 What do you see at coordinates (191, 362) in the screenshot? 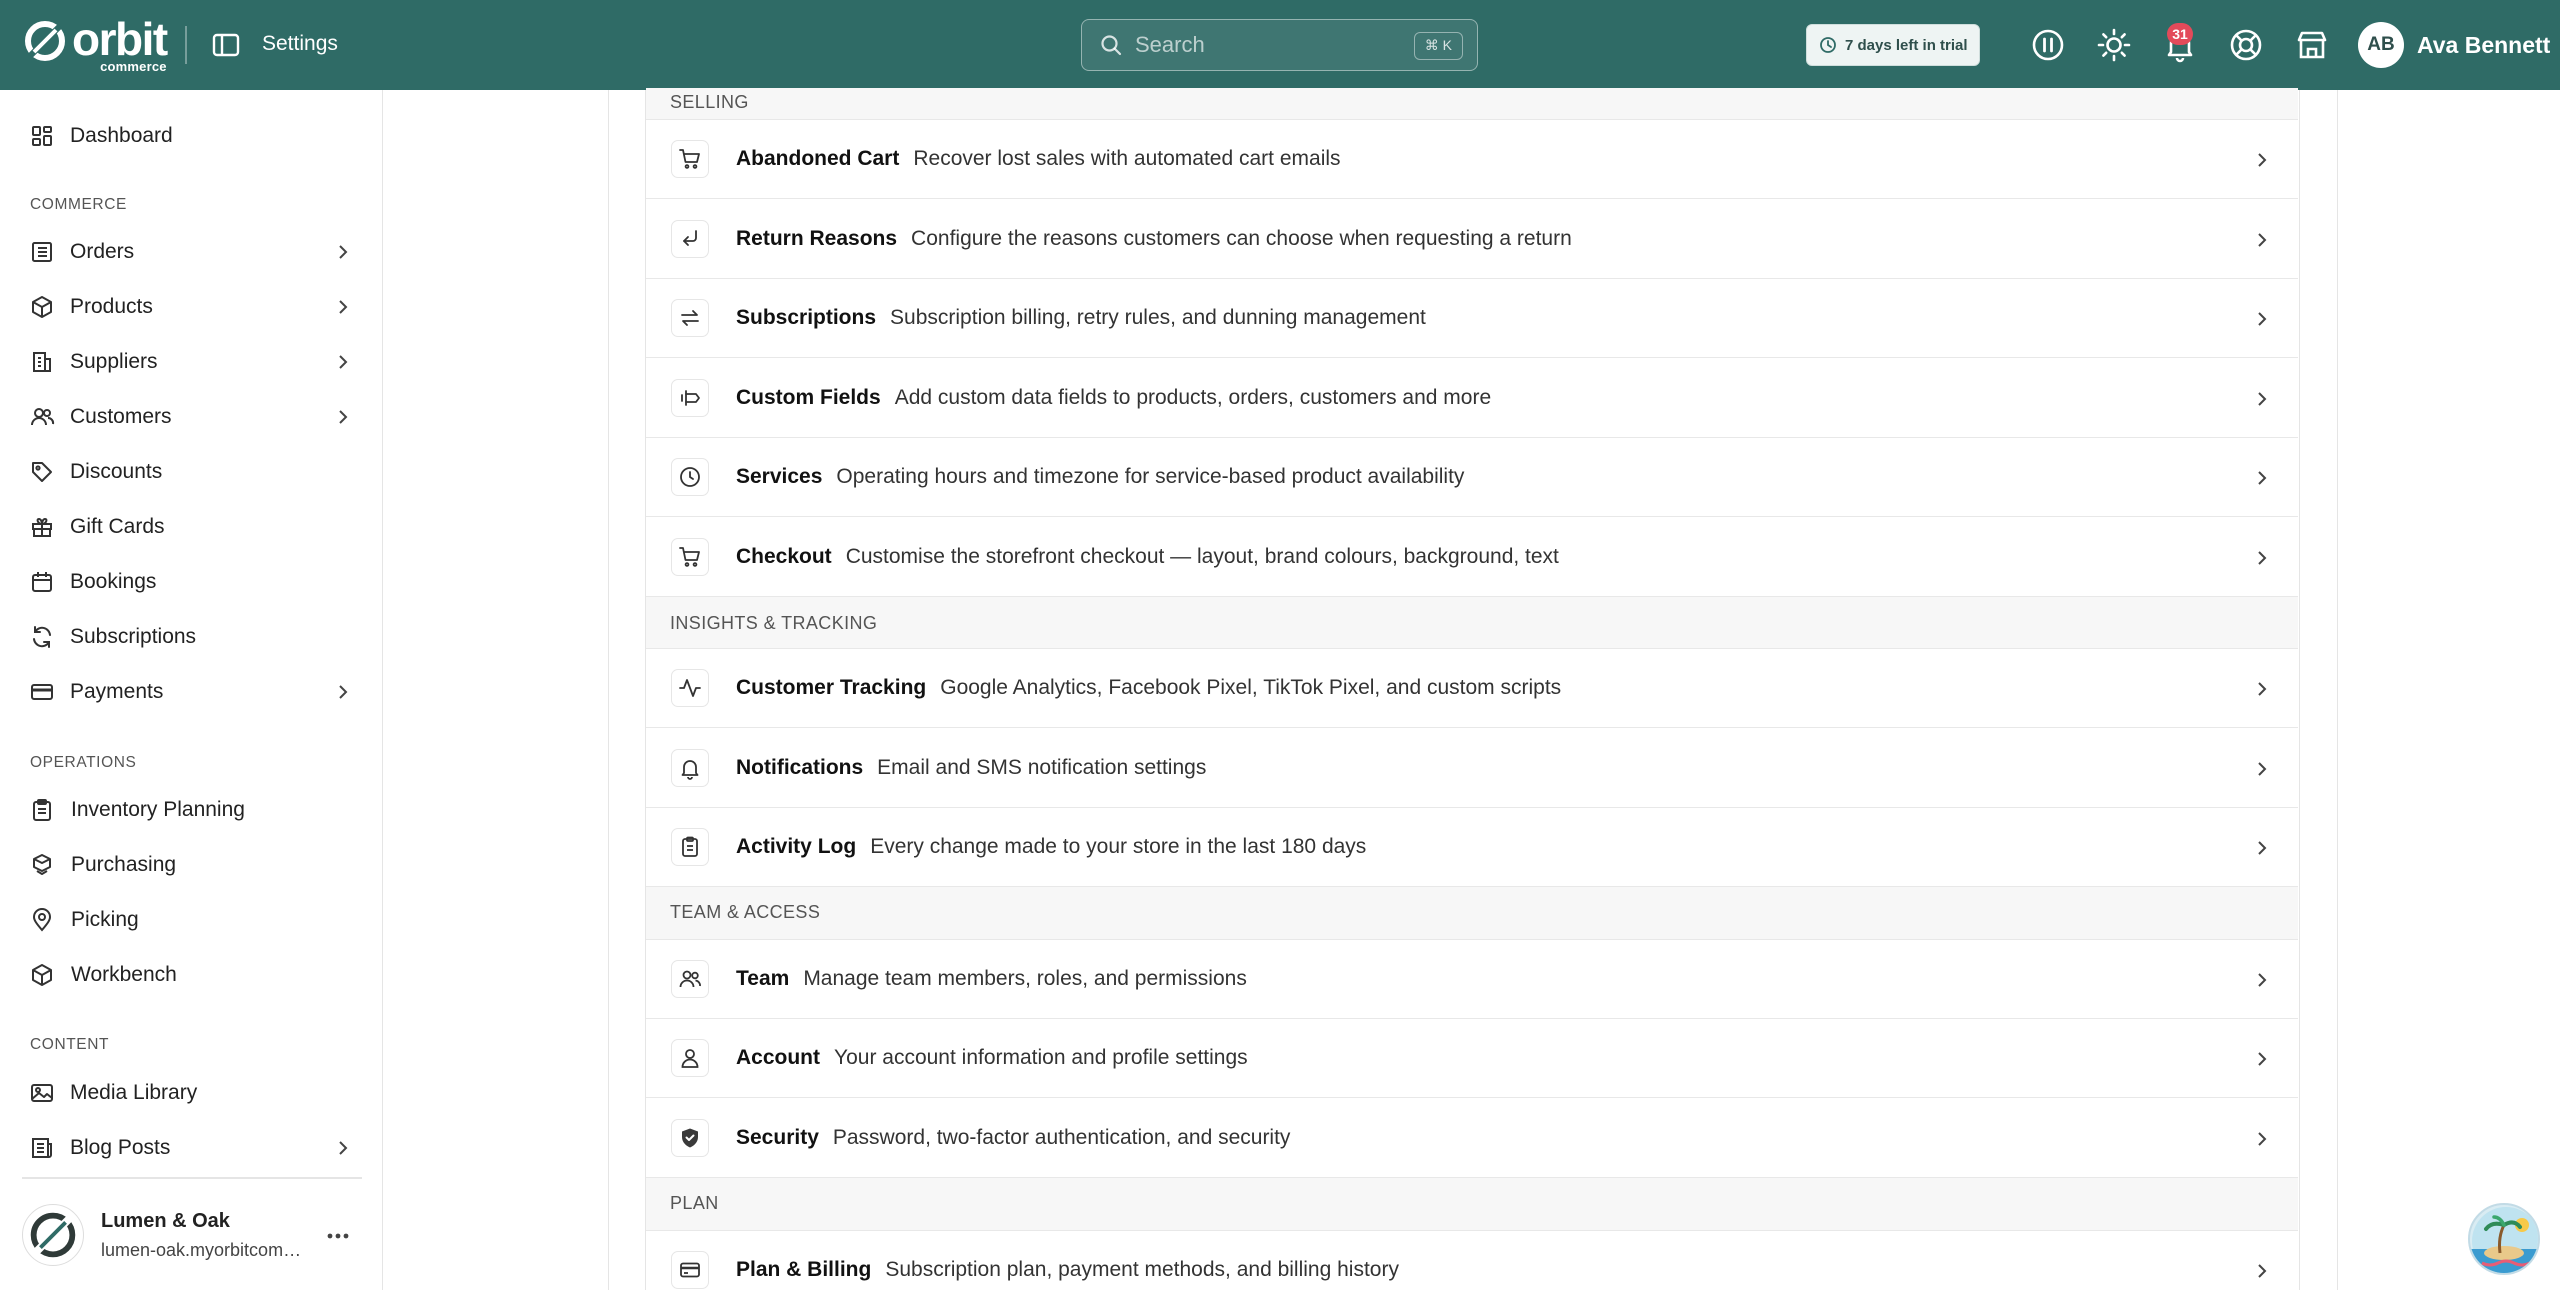
I see `sidebar-item-suppliers: Suppliers` at bounding box center [191, 362].